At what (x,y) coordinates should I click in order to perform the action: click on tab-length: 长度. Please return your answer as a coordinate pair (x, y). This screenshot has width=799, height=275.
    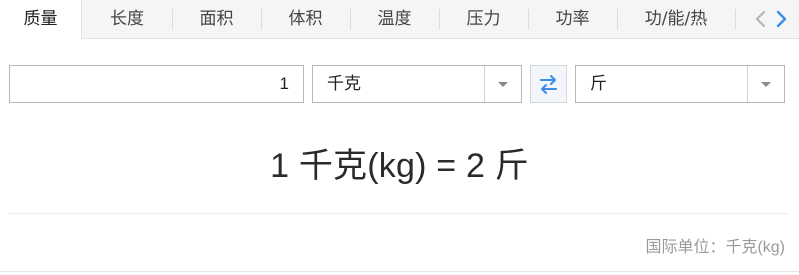
    Looking at the image, I should click on (127, 19).